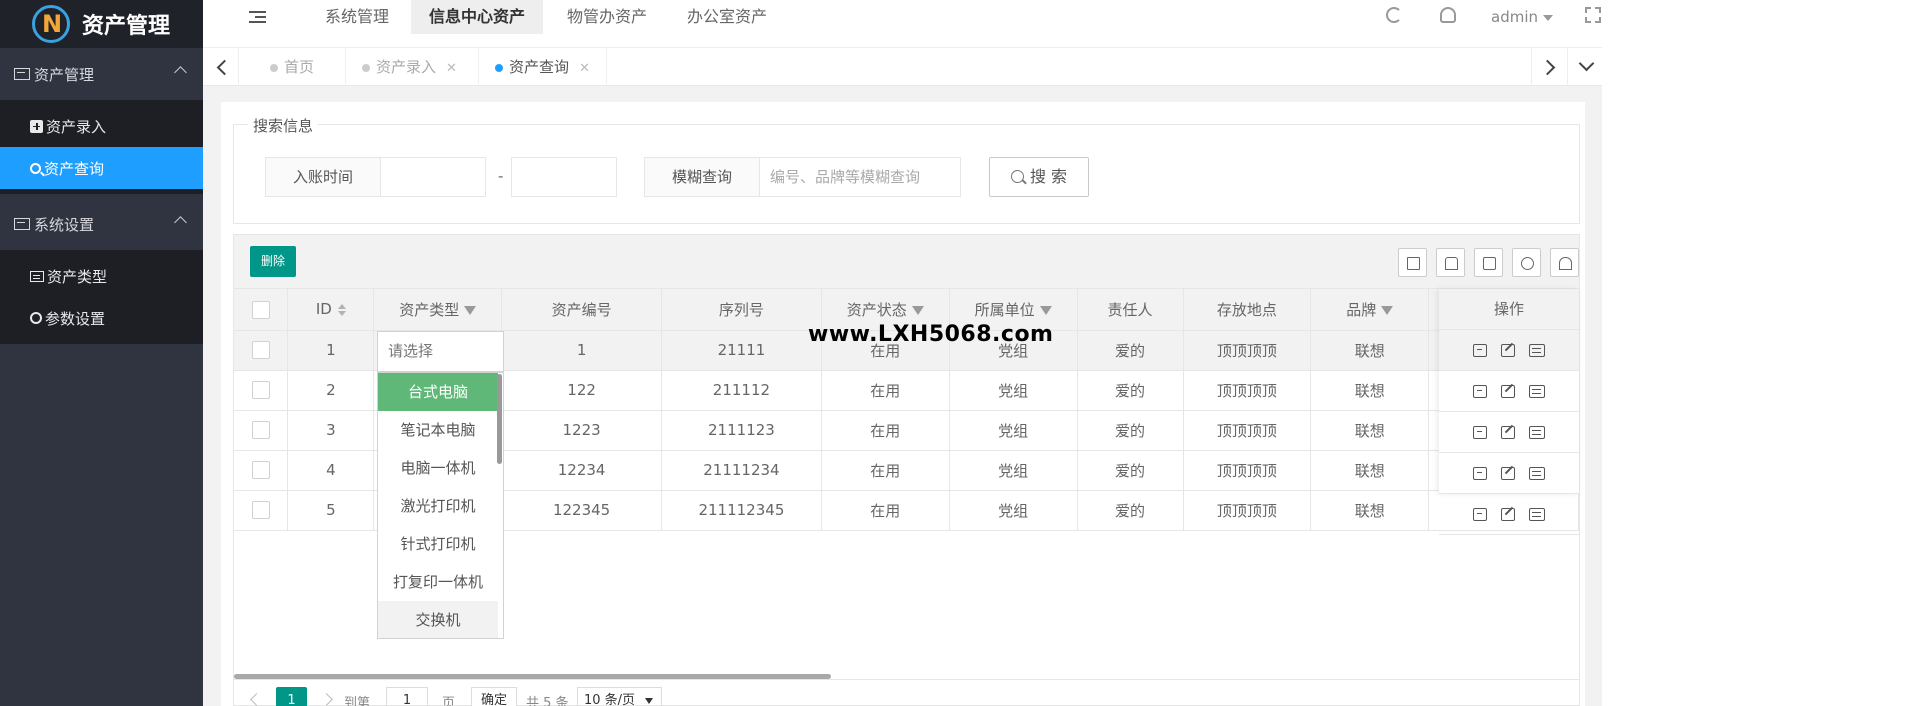  Describe the element at coordinates (341, 309) in the screenshot. I see `sort-icon` at that location.